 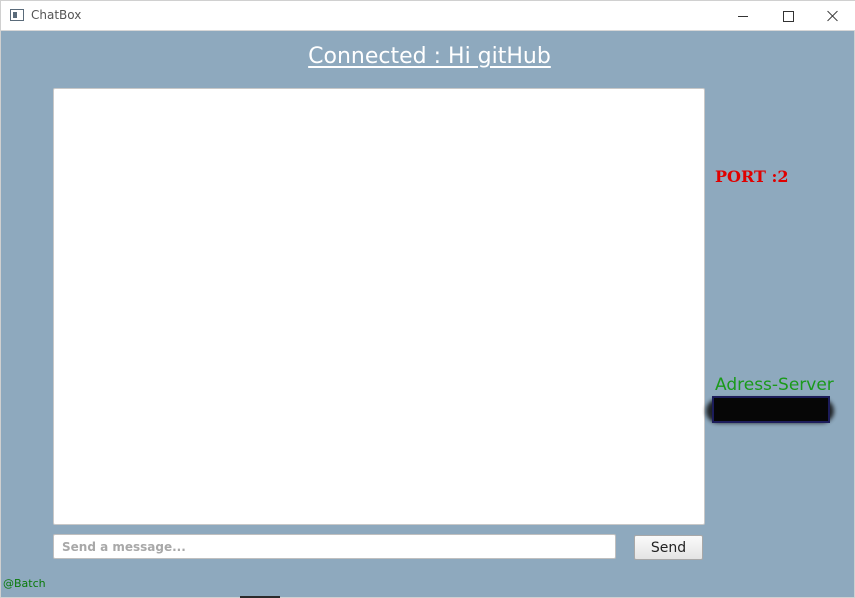 I want to click on minimize-button, so click(x=743, y=16).